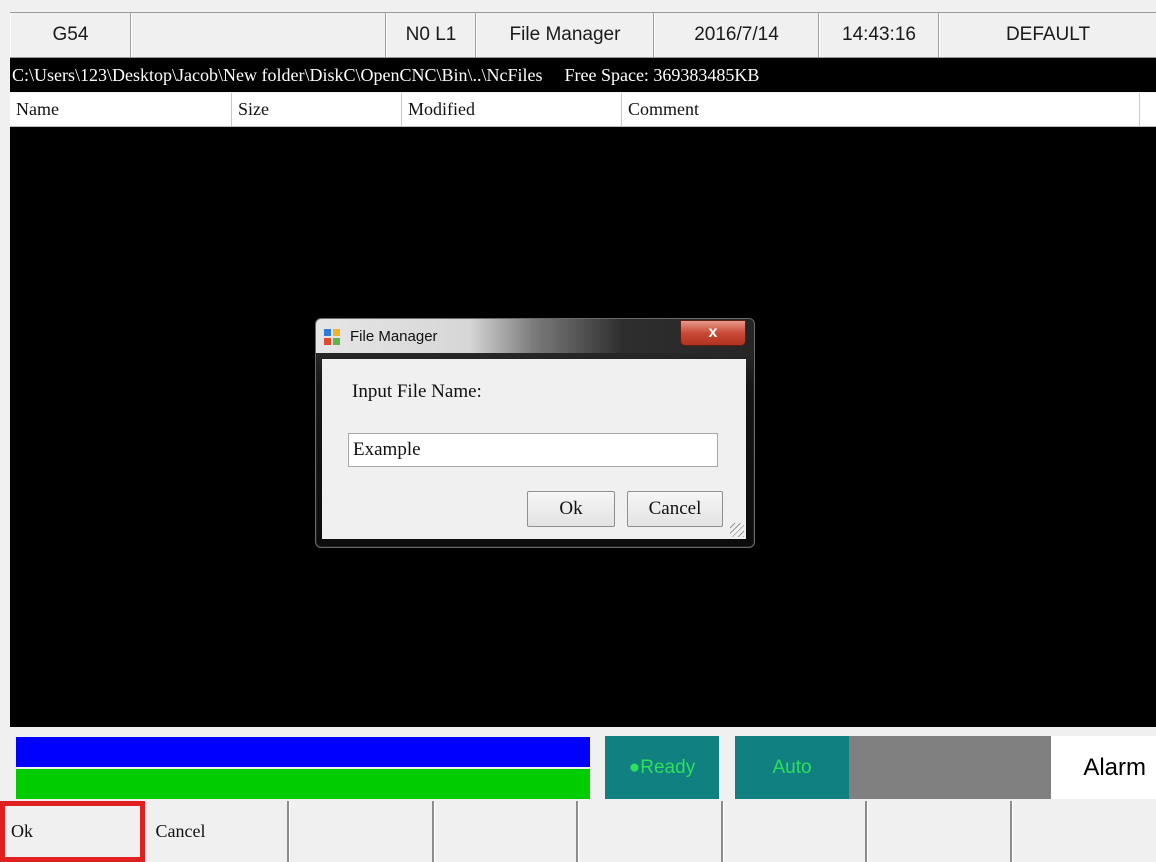  Describe the element at coordinates (565, 35) in the screenshot. I see `page-title: File Manager` at that location.